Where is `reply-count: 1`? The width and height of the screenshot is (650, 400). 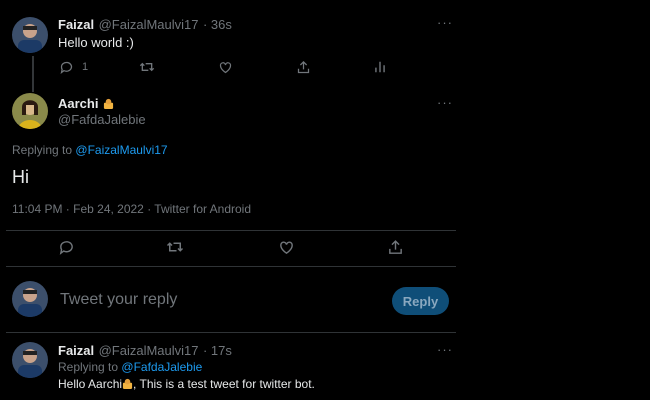 reply-count: 1 is located at coordinates (85, 67).